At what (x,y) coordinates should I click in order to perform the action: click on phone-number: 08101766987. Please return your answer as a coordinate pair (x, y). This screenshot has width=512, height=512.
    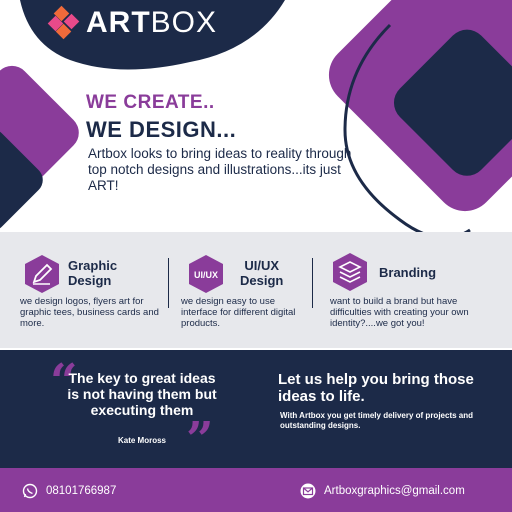
    Looking at the image, I should click on (81, 491).